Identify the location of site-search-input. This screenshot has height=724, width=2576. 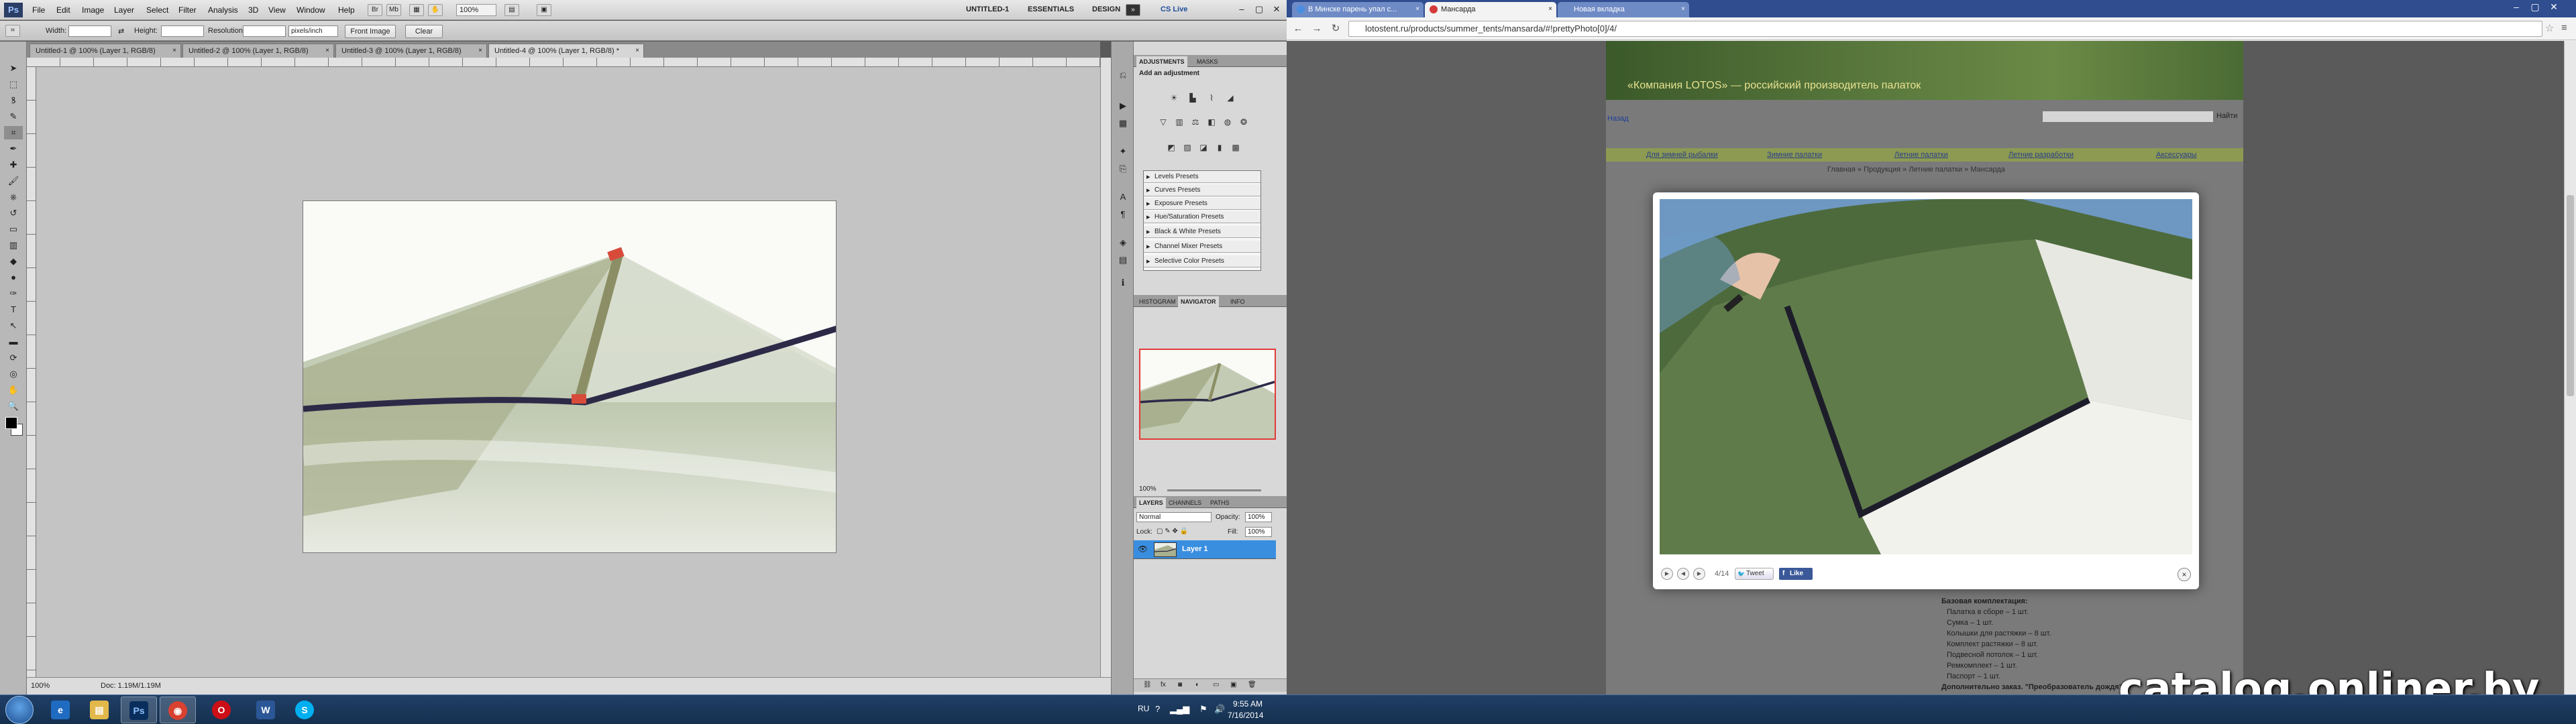
(2128, 117).